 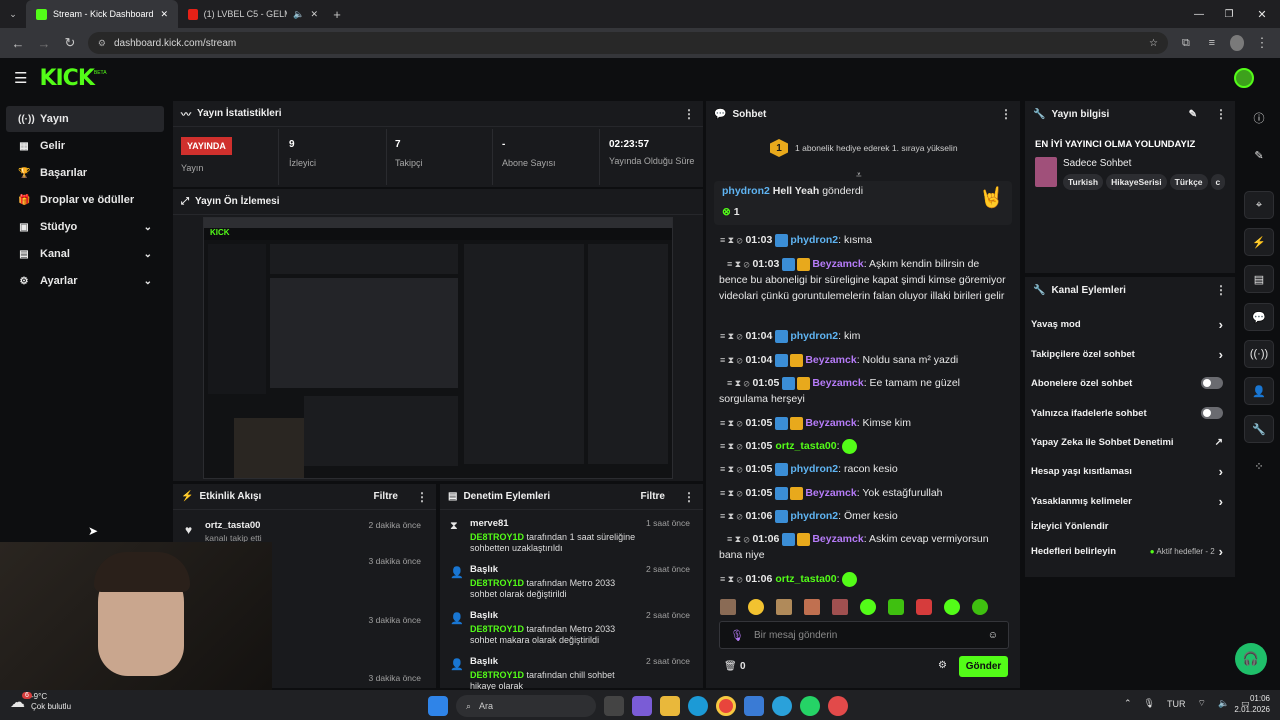 I want to click on rail-edit-icon: ✎, so click(x=1259, y=155).